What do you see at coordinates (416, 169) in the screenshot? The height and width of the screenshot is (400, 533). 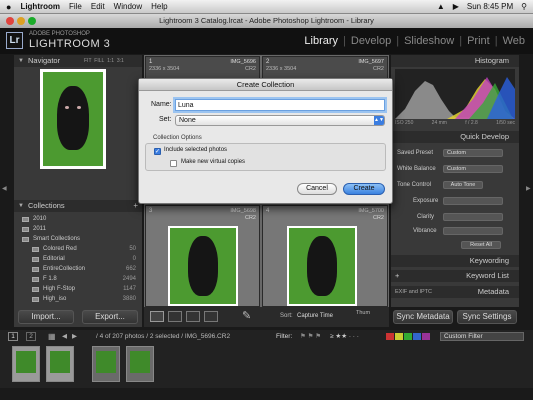 I see `white-balance-label: White Balance` at bounding box center [416, 169].